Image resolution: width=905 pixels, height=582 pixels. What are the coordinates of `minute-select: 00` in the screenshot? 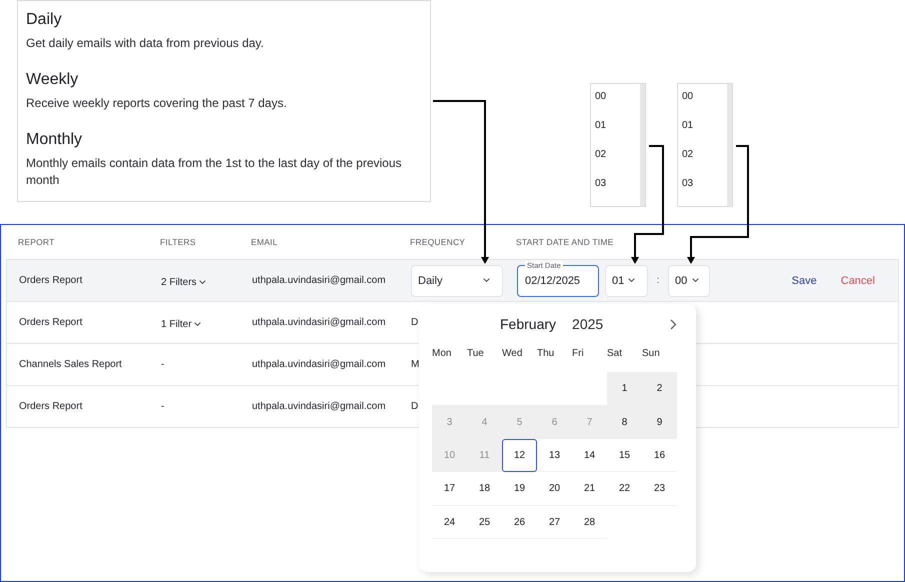 It's located at (689, 280).